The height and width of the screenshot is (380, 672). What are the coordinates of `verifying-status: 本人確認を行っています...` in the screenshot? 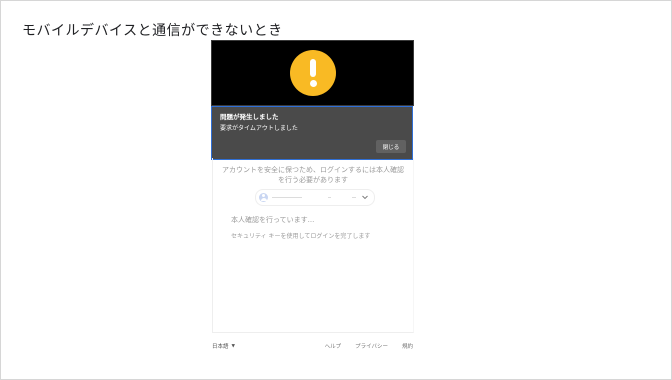 It's located at (273, 220).